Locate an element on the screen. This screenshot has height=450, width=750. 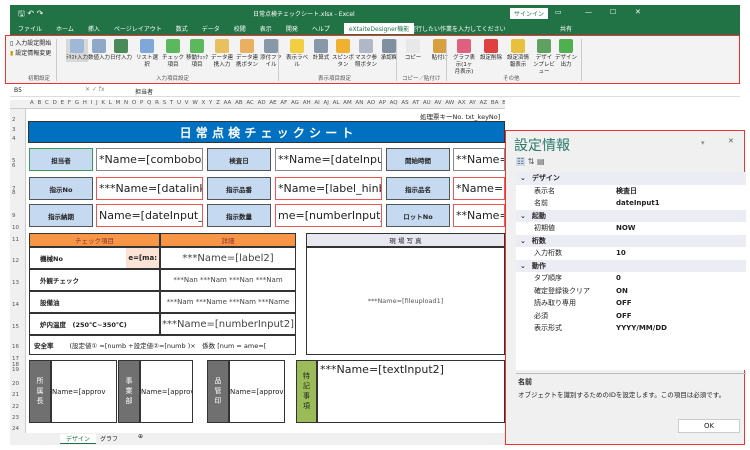
property-value: NOW is located at coordinates (626, 228).